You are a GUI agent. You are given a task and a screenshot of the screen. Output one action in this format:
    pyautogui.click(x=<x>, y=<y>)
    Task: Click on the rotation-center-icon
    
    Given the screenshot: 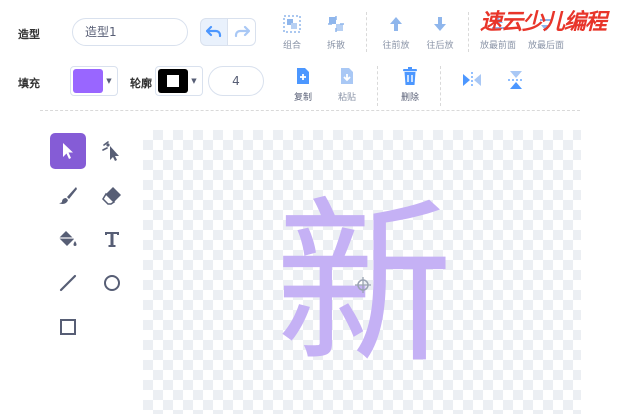 What is the action you would take?
    pyautogui.click(x=363, y=285)
    